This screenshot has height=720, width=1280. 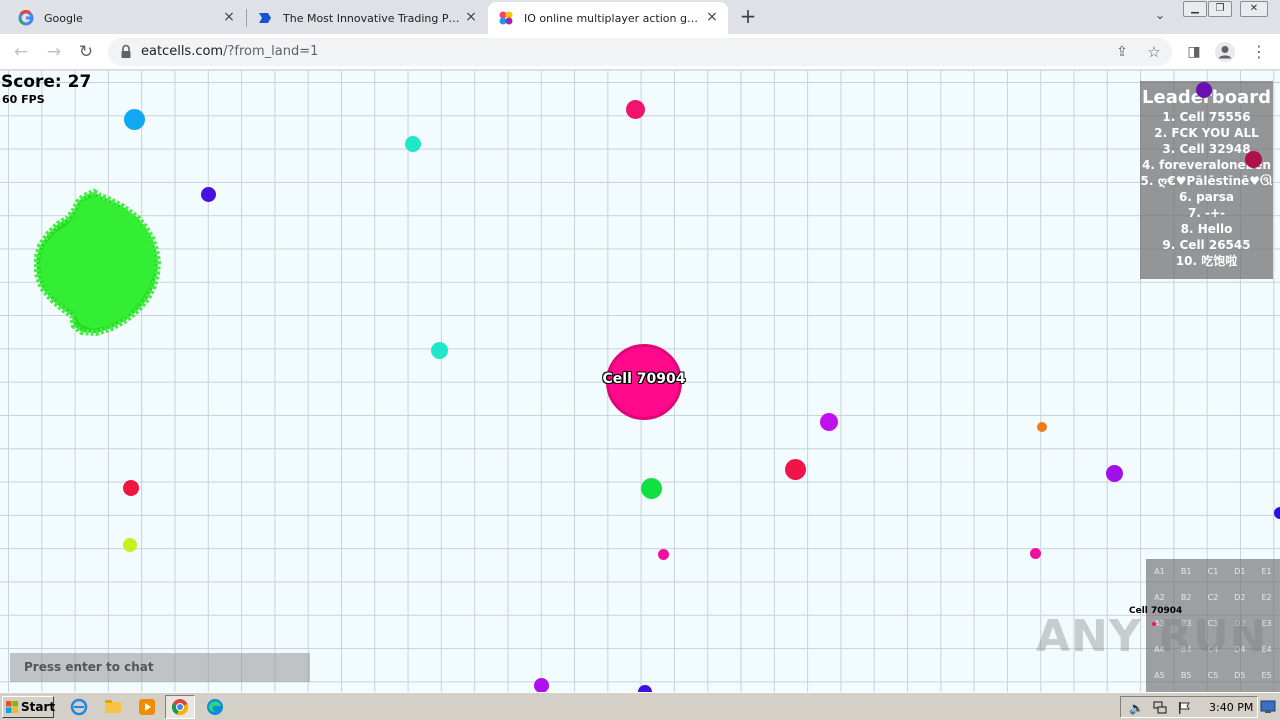 What do you see at coordinates (1195, 9) in the screenshot?
I see `minimize-button: ▁` at bounding box center [1195, 9].